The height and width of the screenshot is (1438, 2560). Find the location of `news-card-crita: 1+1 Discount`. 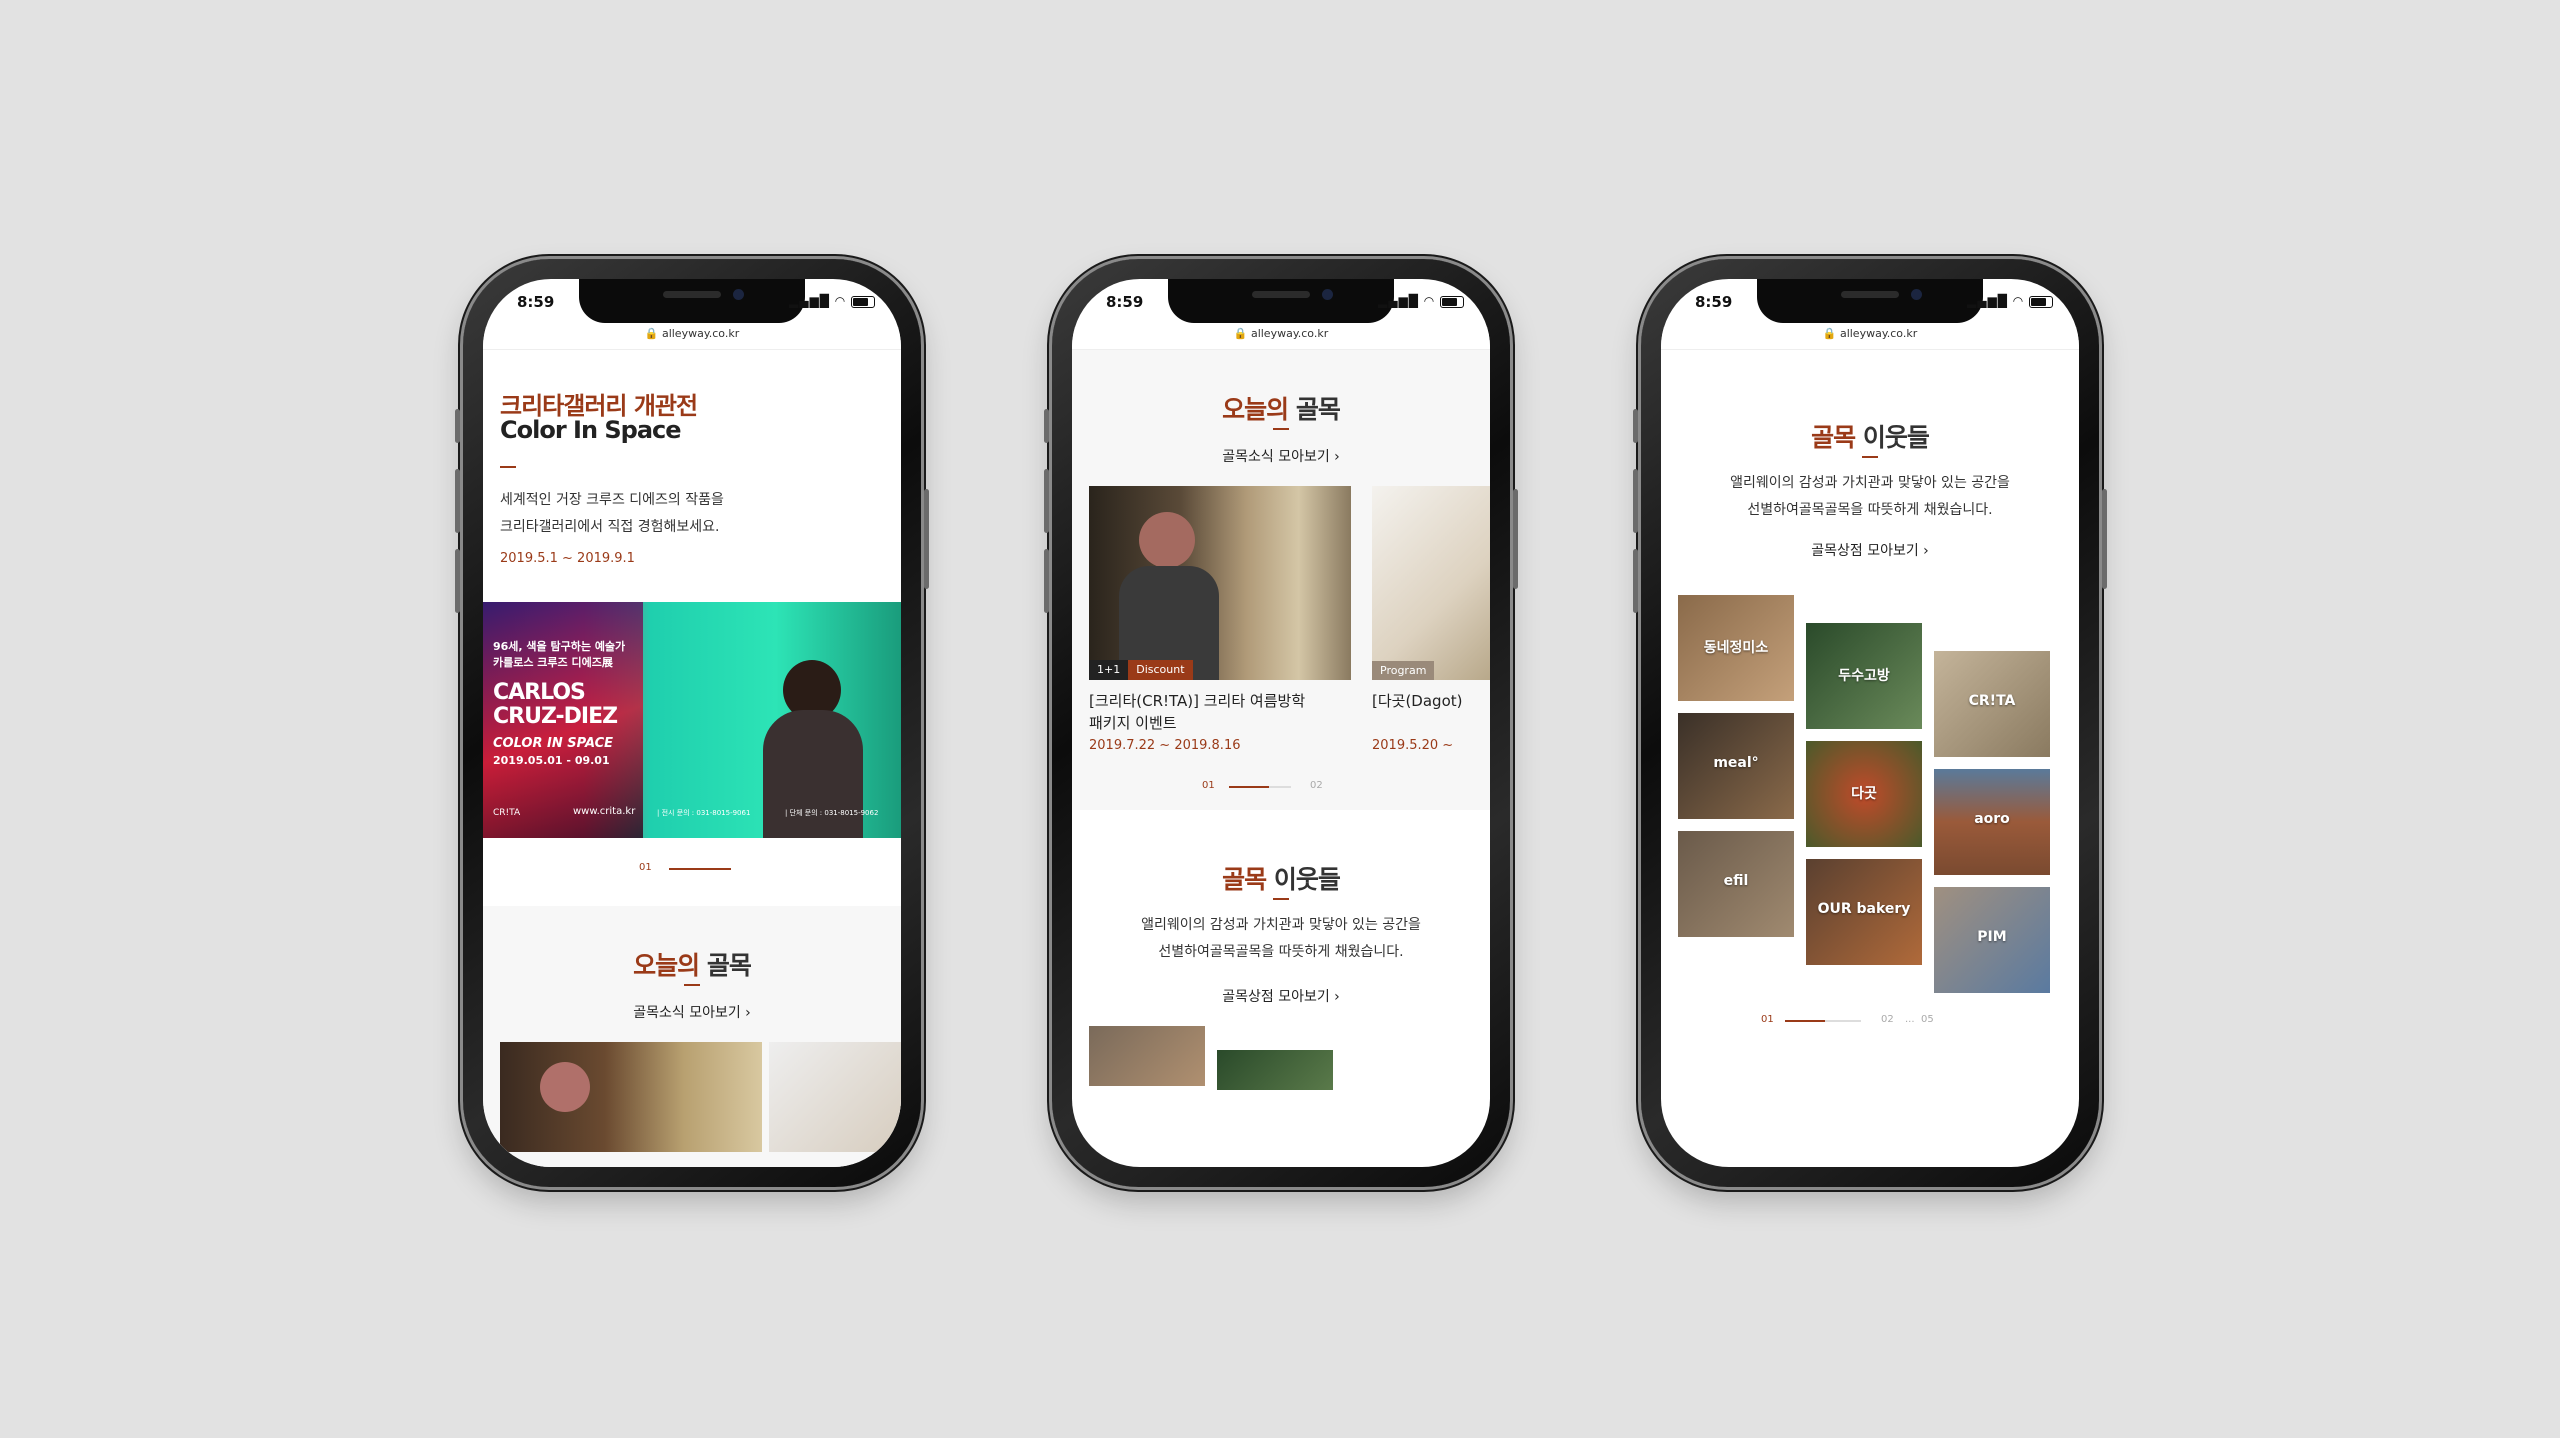

news-card-crita: 1+1 Discount is located at coordinates (1220, 583).